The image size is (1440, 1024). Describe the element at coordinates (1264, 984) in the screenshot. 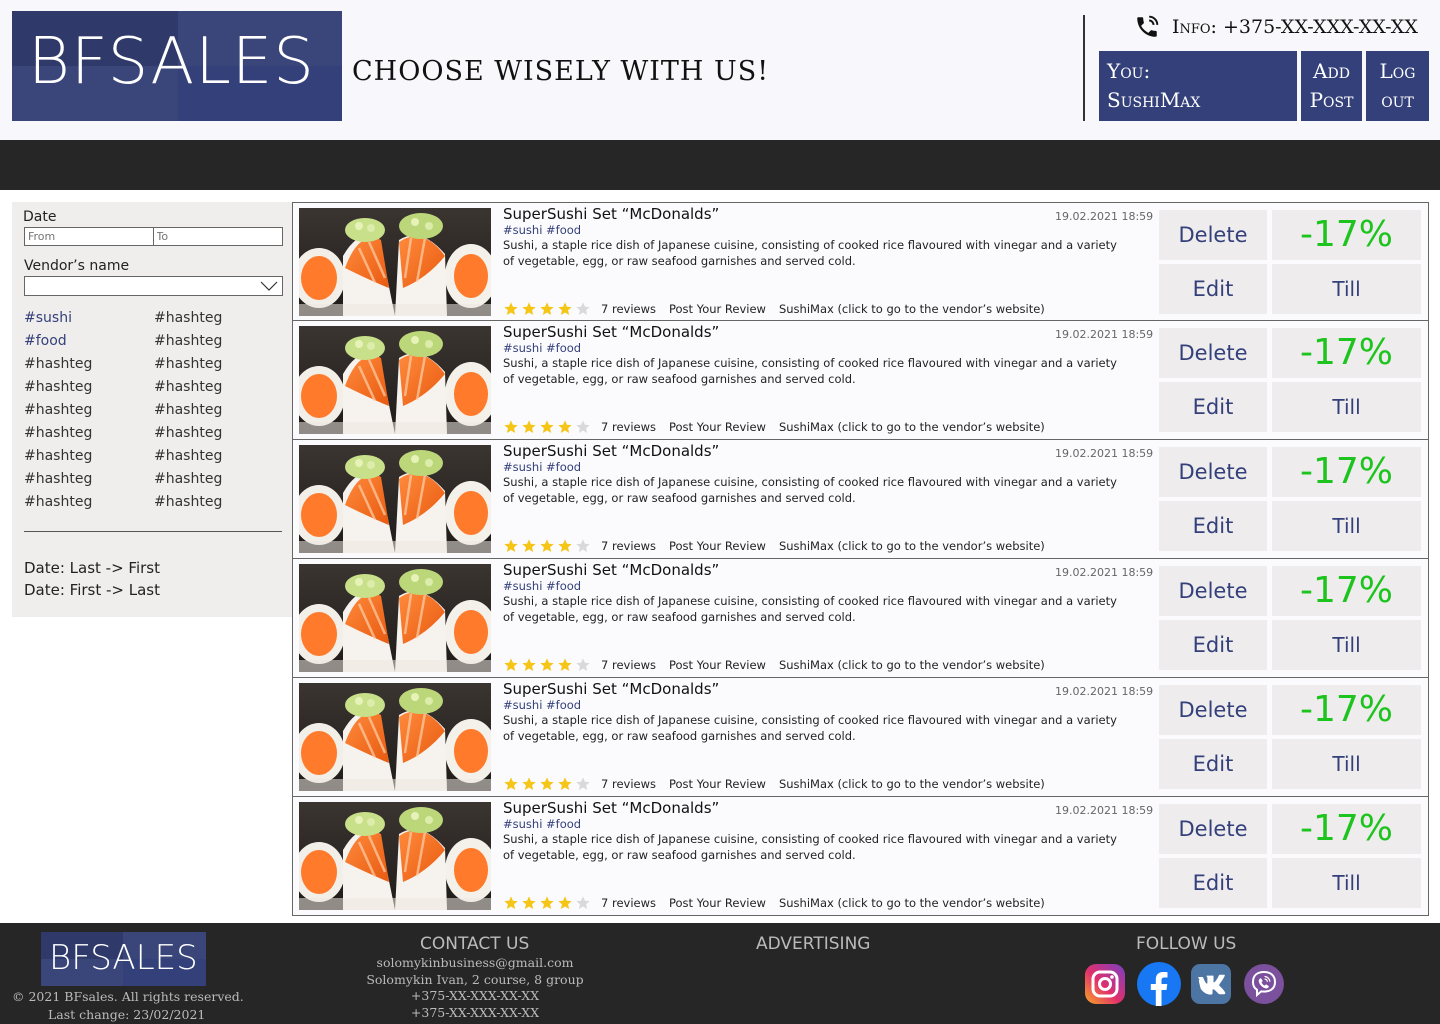

I see `viber-icon` at that location.